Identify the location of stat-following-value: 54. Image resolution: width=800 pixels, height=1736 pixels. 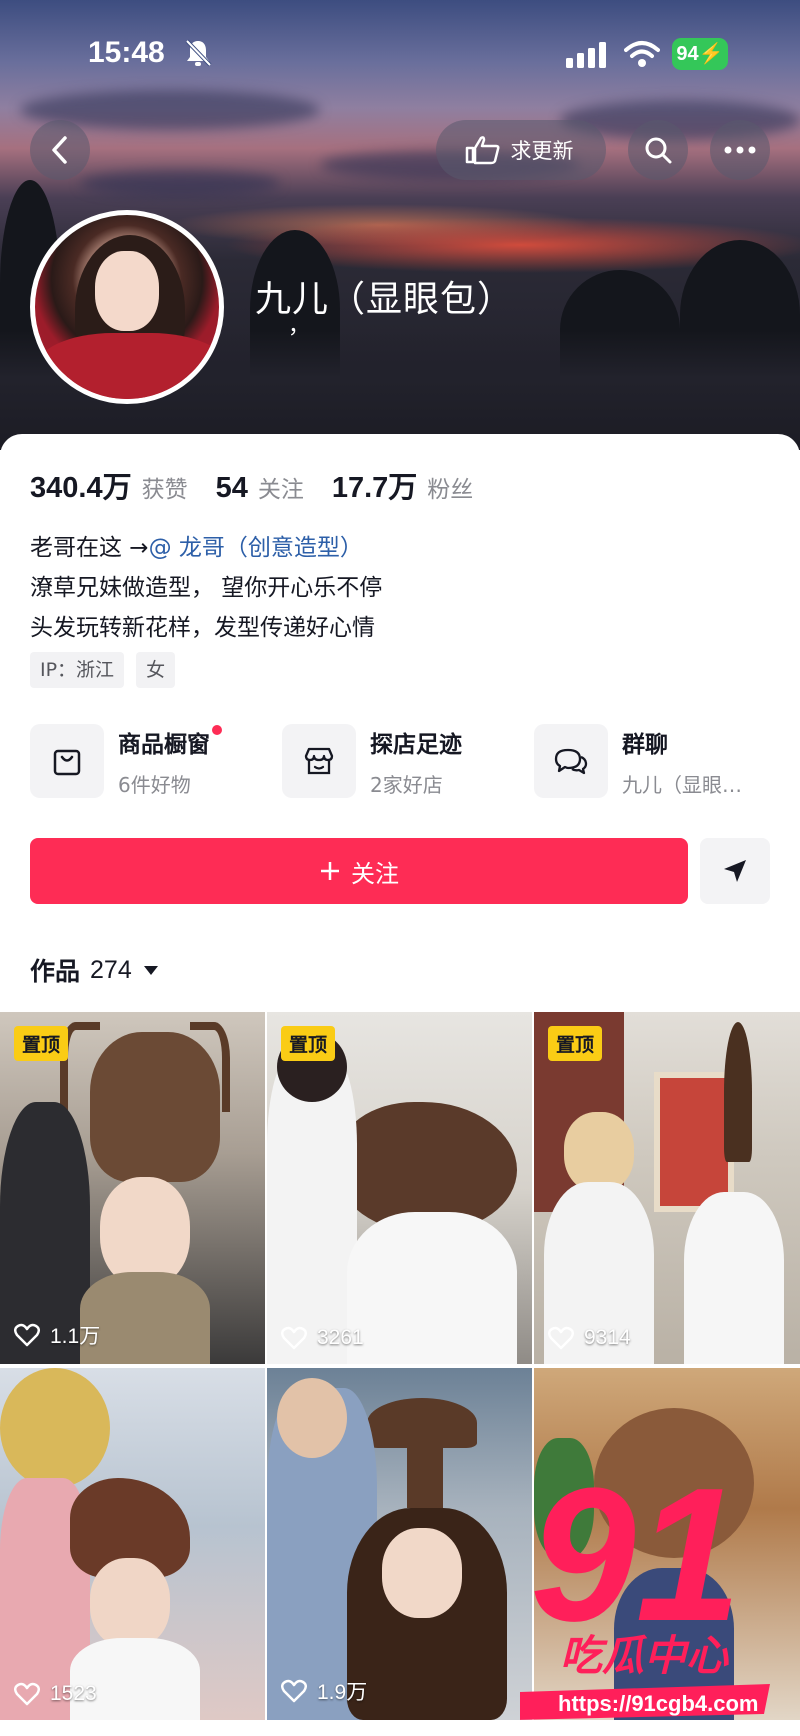
(231, 488).